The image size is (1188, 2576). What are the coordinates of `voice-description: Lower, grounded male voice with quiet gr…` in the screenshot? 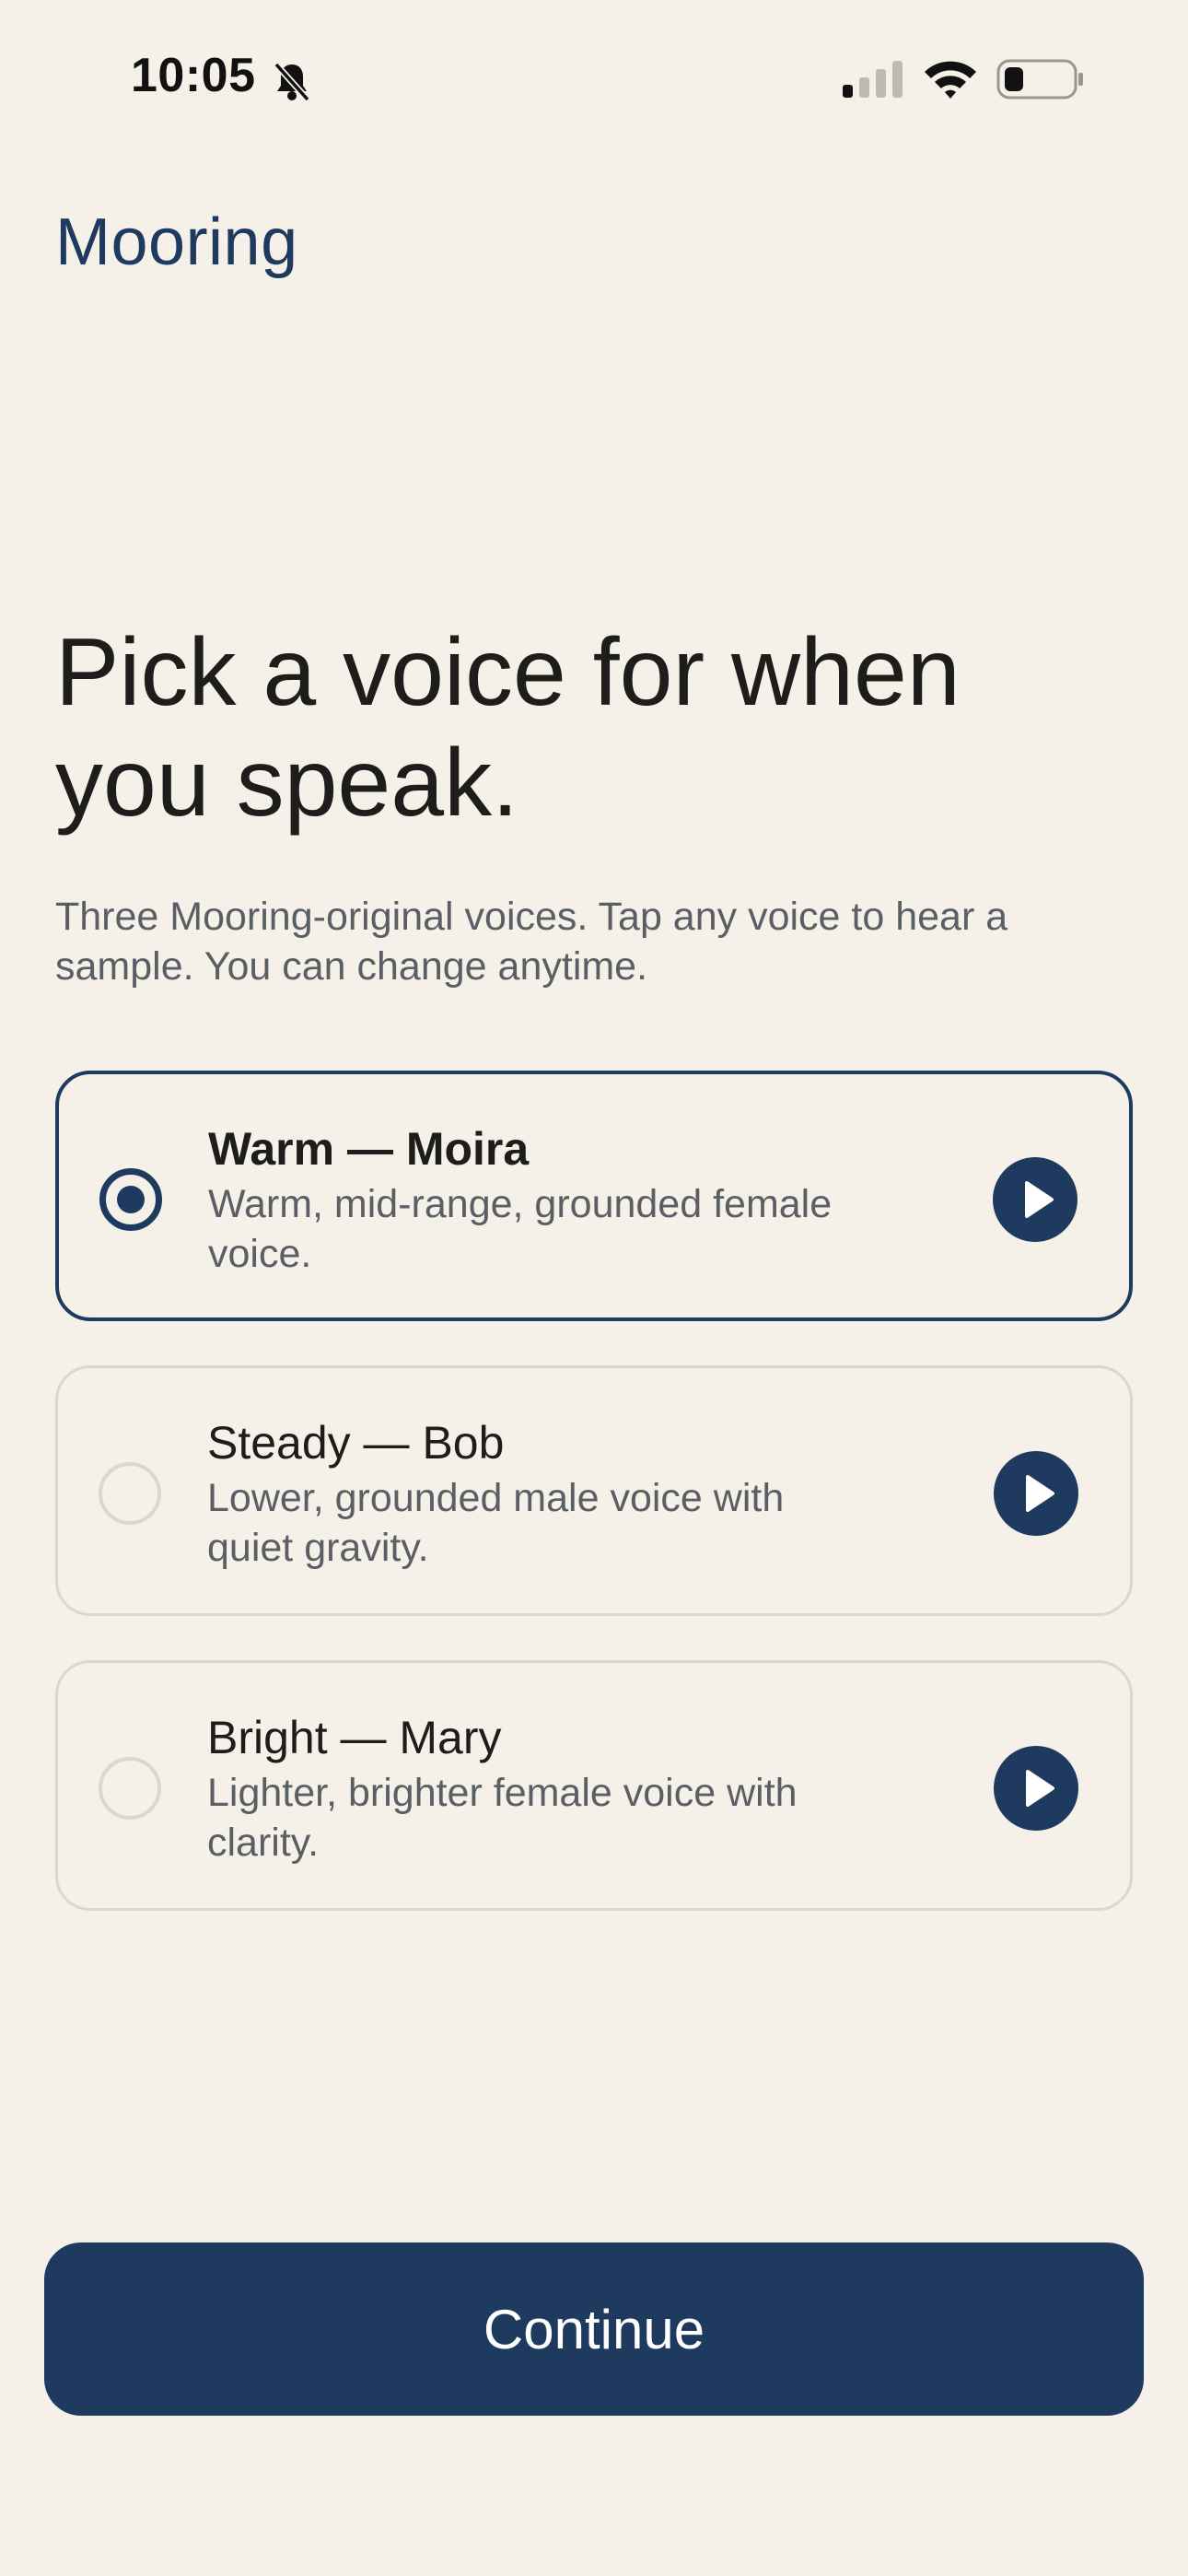 It's located at (496, 1523).